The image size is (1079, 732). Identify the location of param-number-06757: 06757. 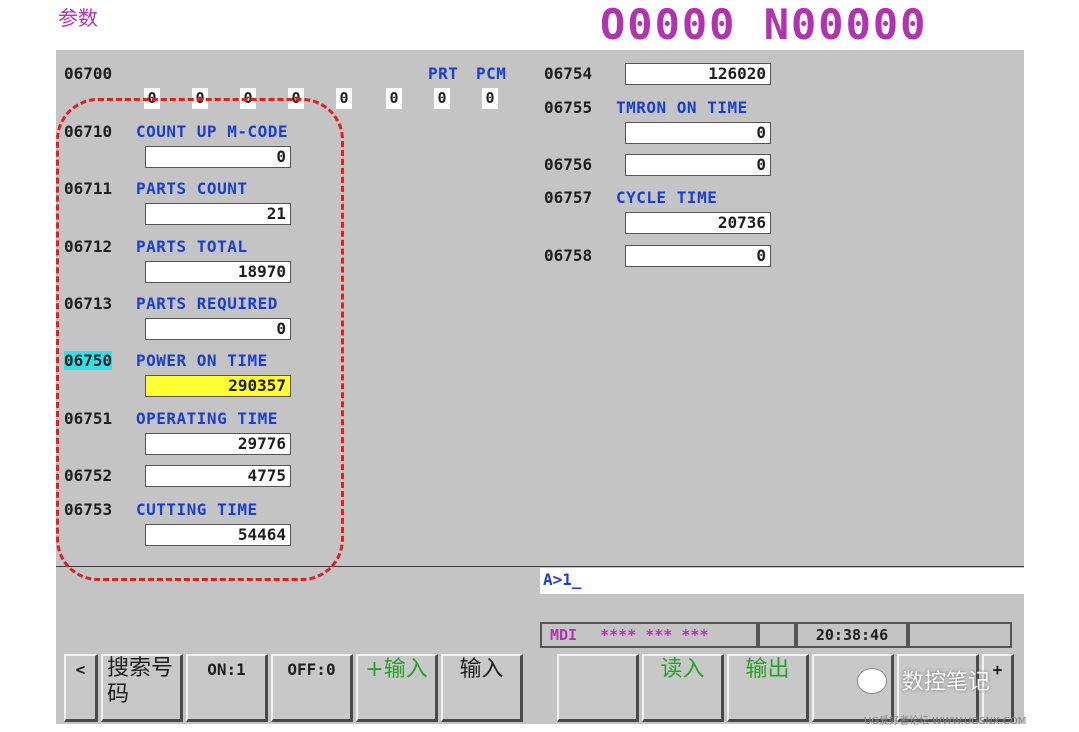
(568, 197).